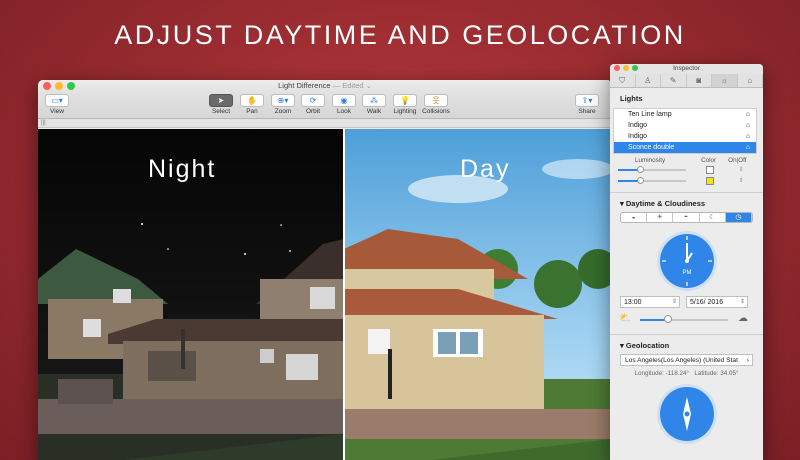 The width and height of the screenshot is (800, 460). What do you see at coordinates (221, 111) in the screenshot?
I see `select-label: Select` at bounding box center [221, 111].